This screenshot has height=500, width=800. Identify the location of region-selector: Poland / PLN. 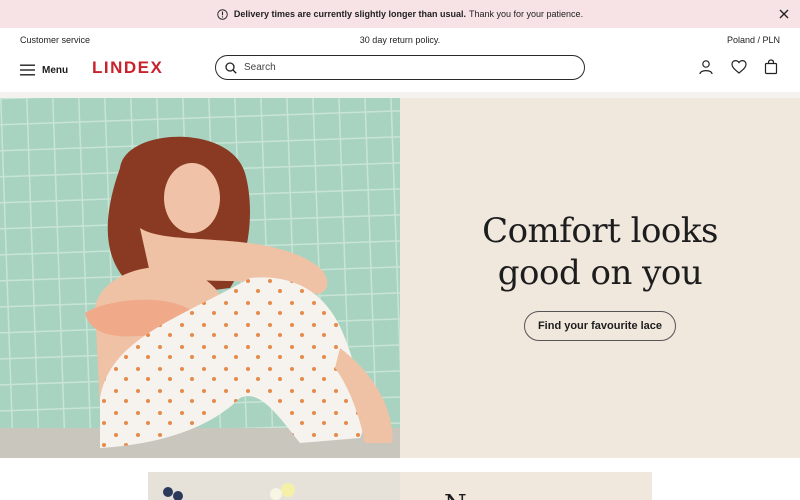
(753, 40).